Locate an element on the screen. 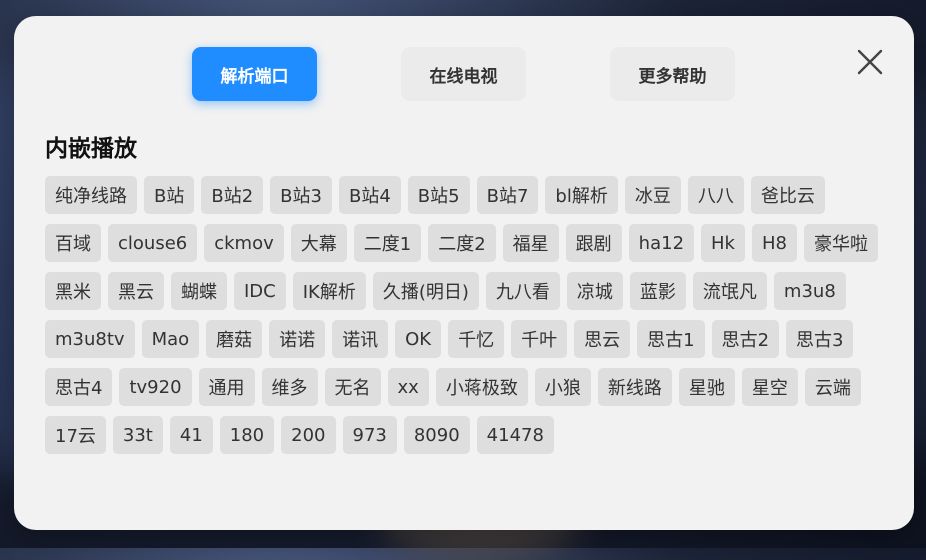 The image size is (926, 560). source-chip: 磨菇 is located at coordinates (234, 339).